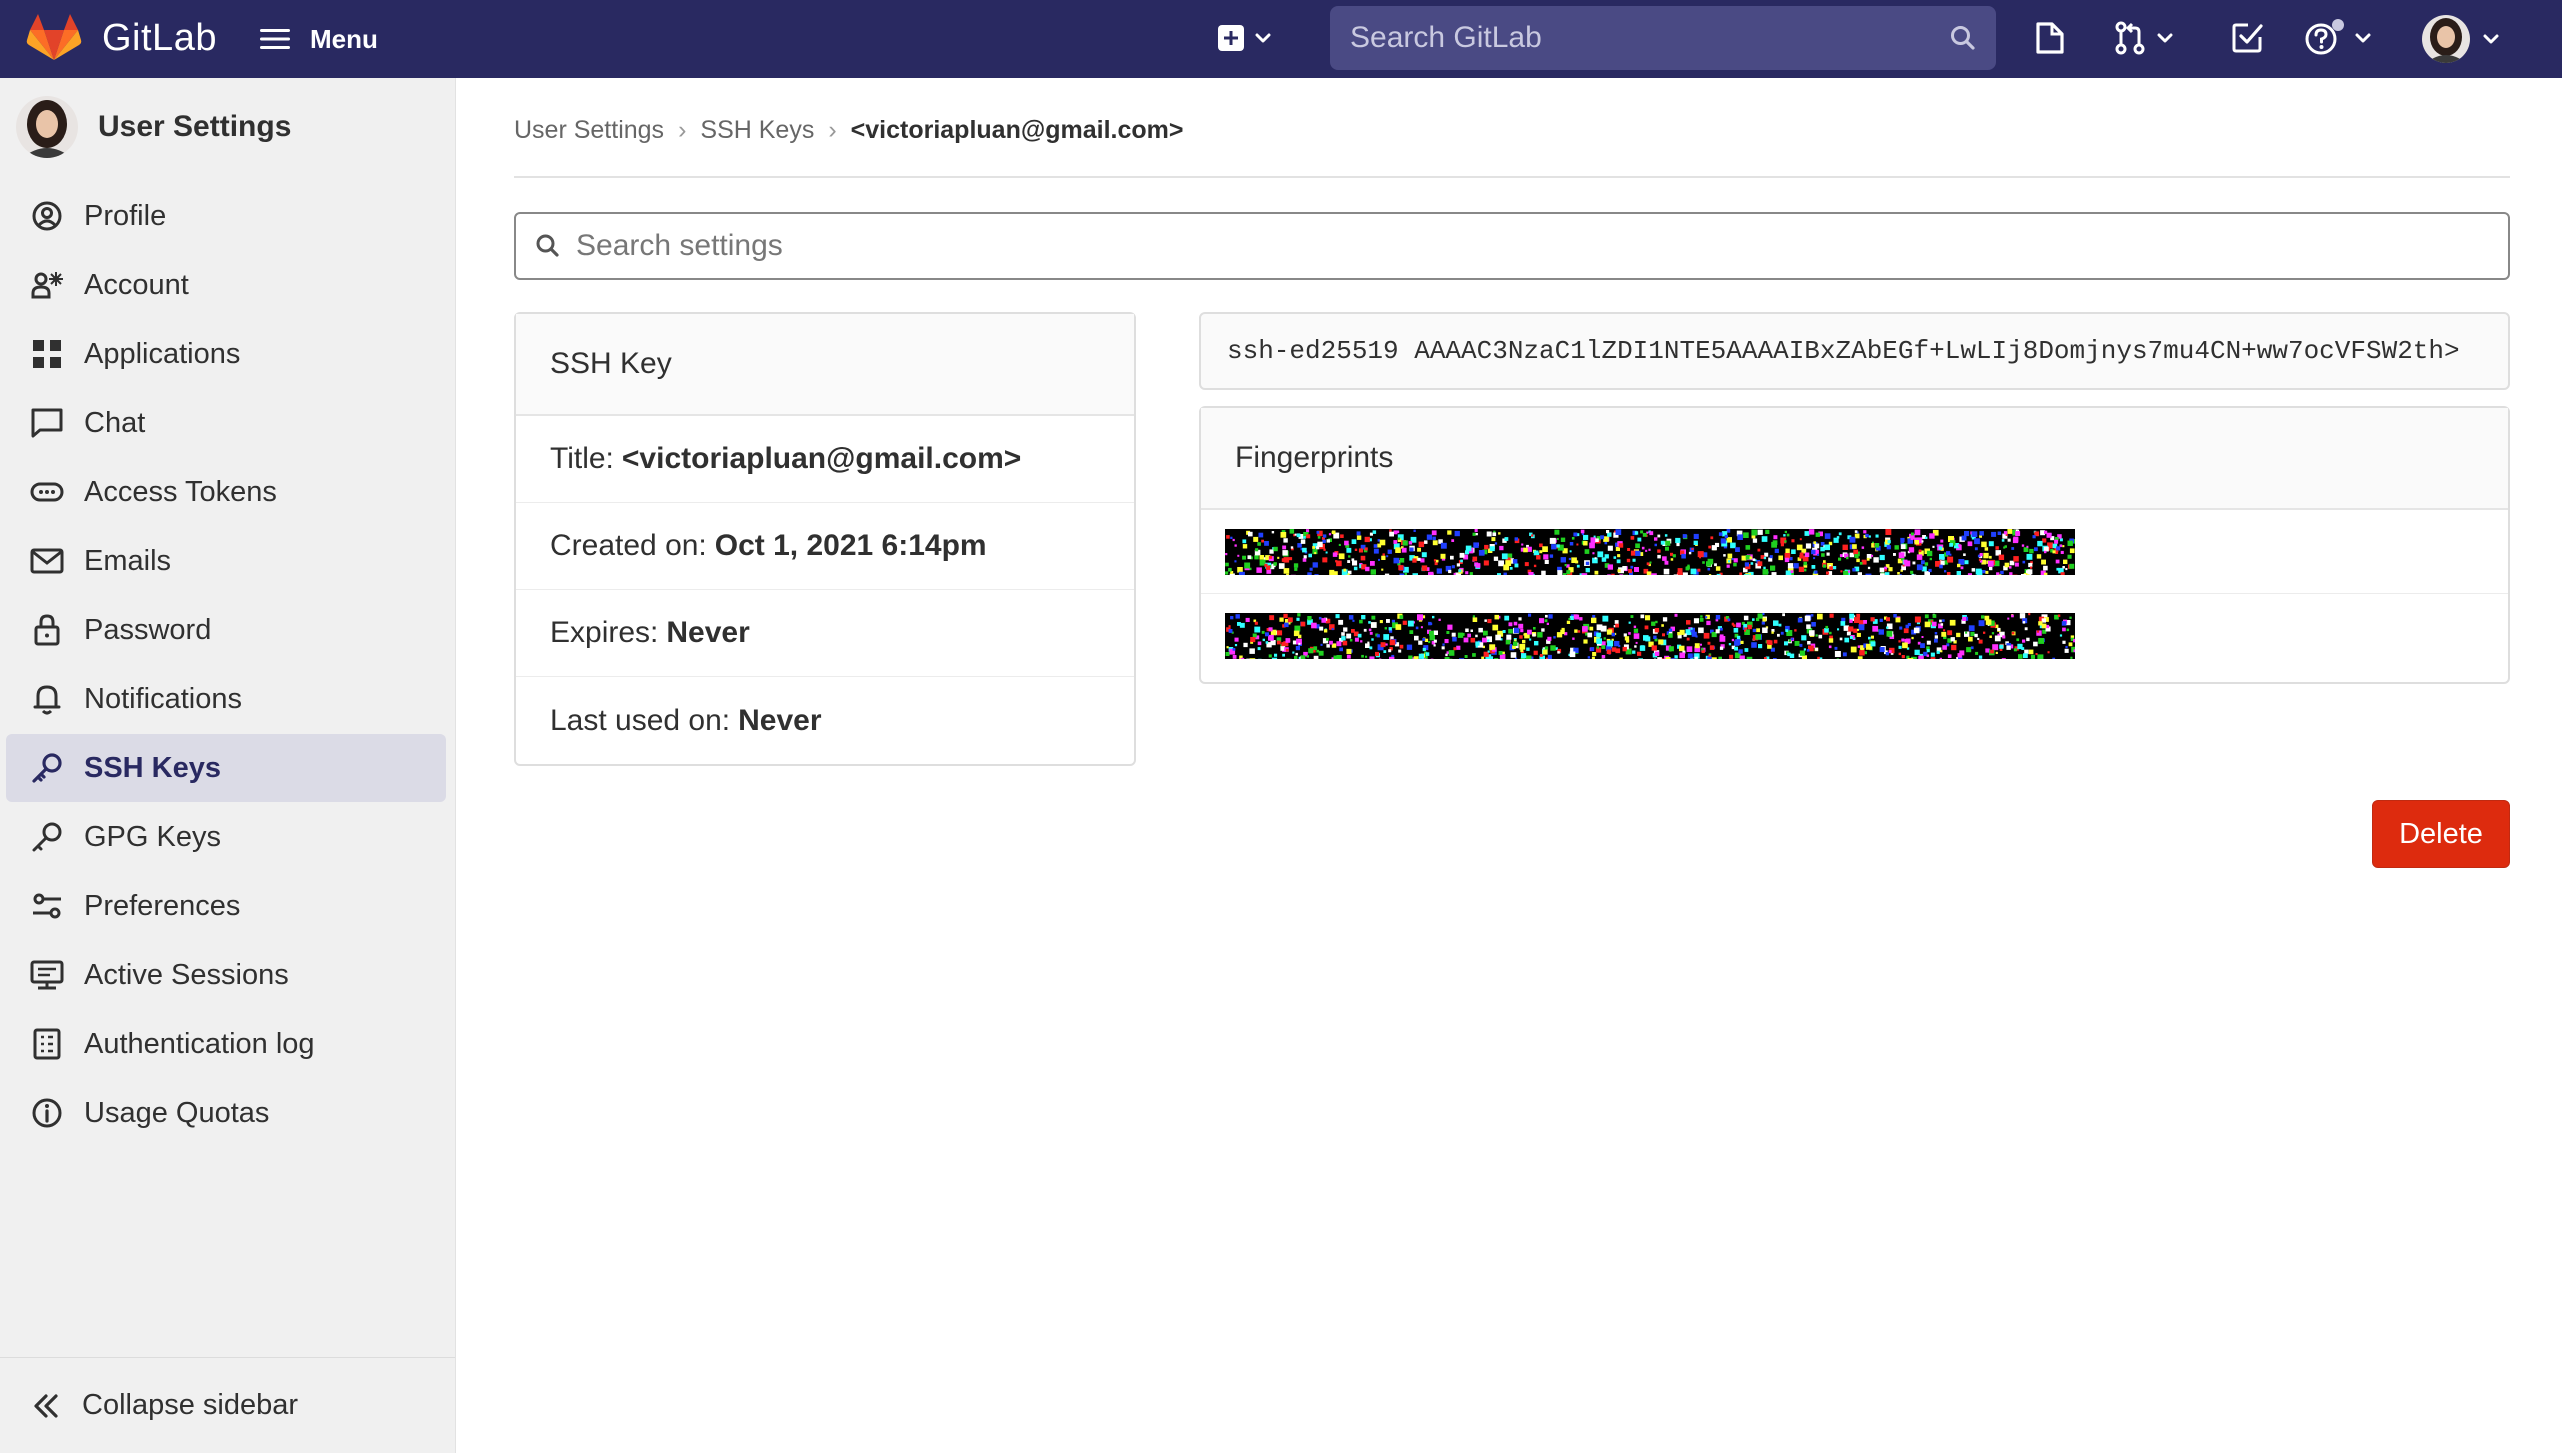  What do you see at coordinates (47, 906) in the screenshot?
I see `preferences-icon` at bounding box center [47, 906].